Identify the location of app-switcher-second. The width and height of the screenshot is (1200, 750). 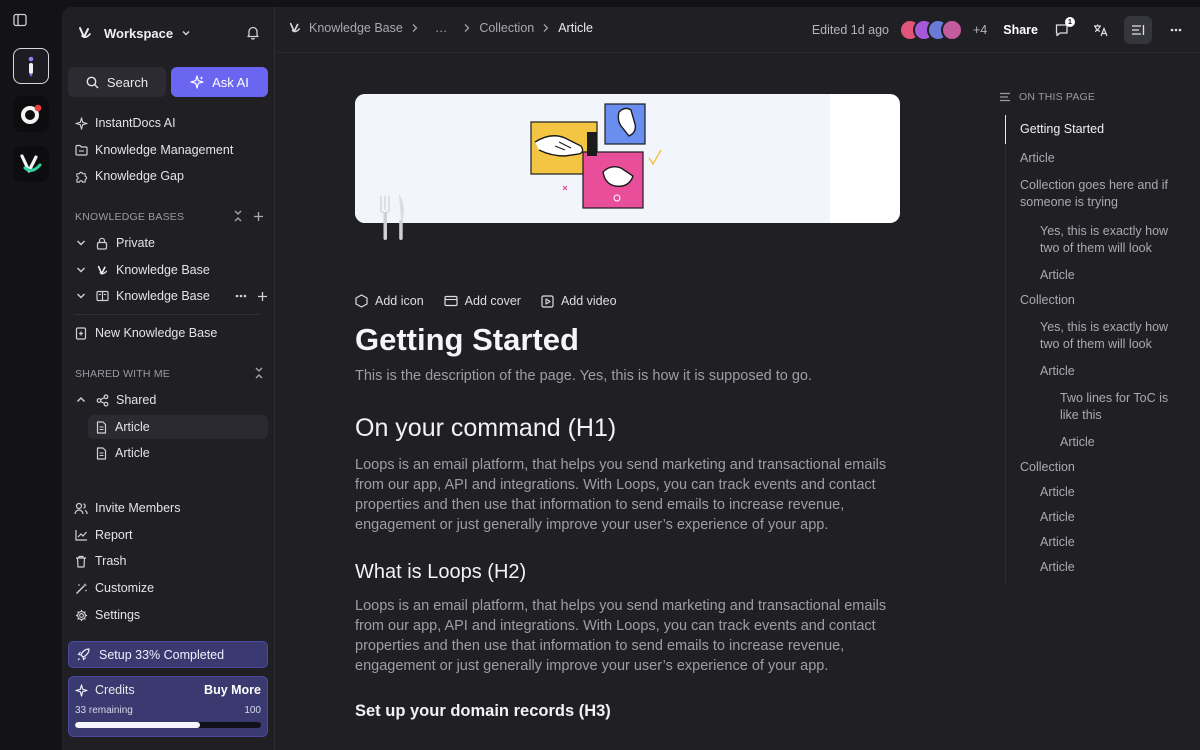
(31, 114).